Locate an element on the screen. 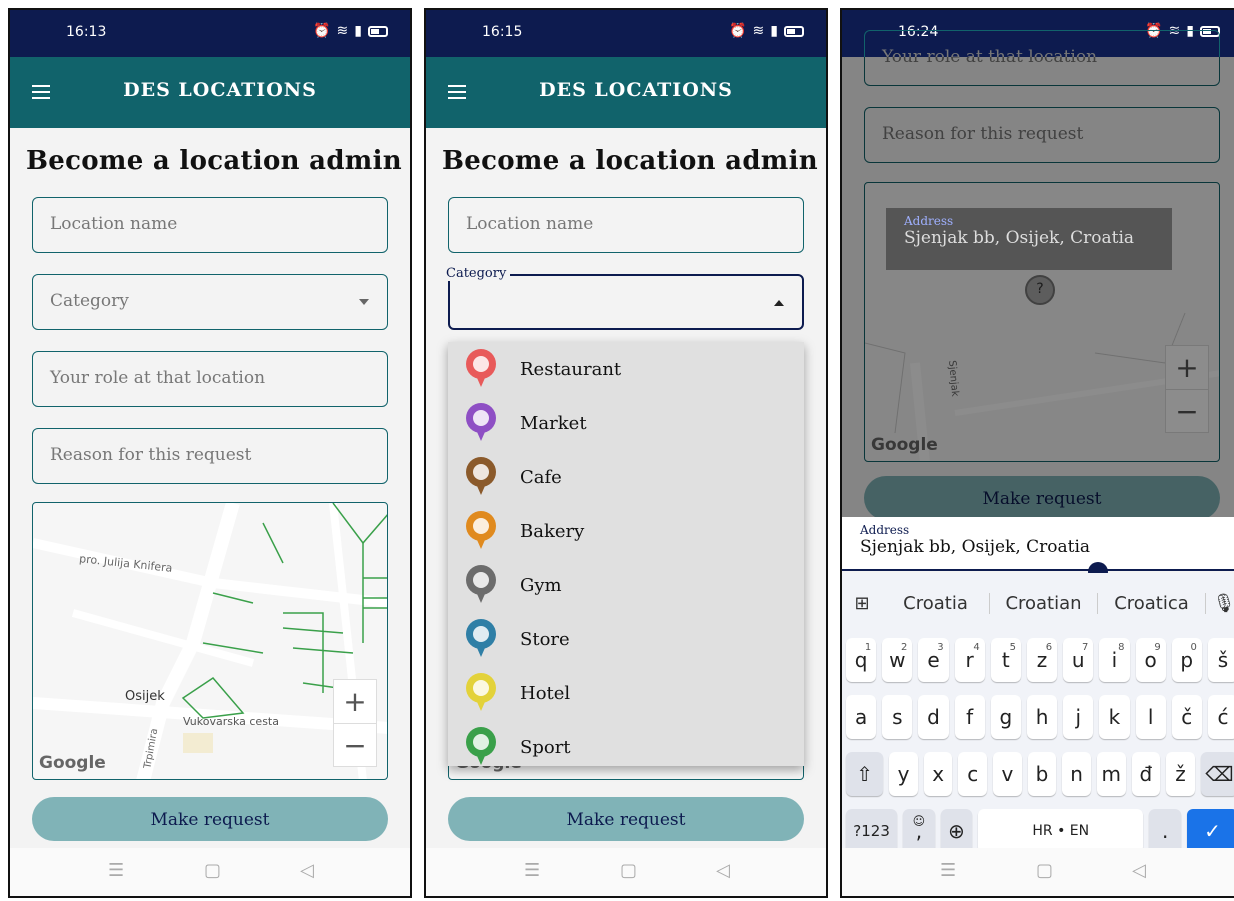 The image size is (1234, 901). key-c-caron: č is located at coordinates (1186, 717).